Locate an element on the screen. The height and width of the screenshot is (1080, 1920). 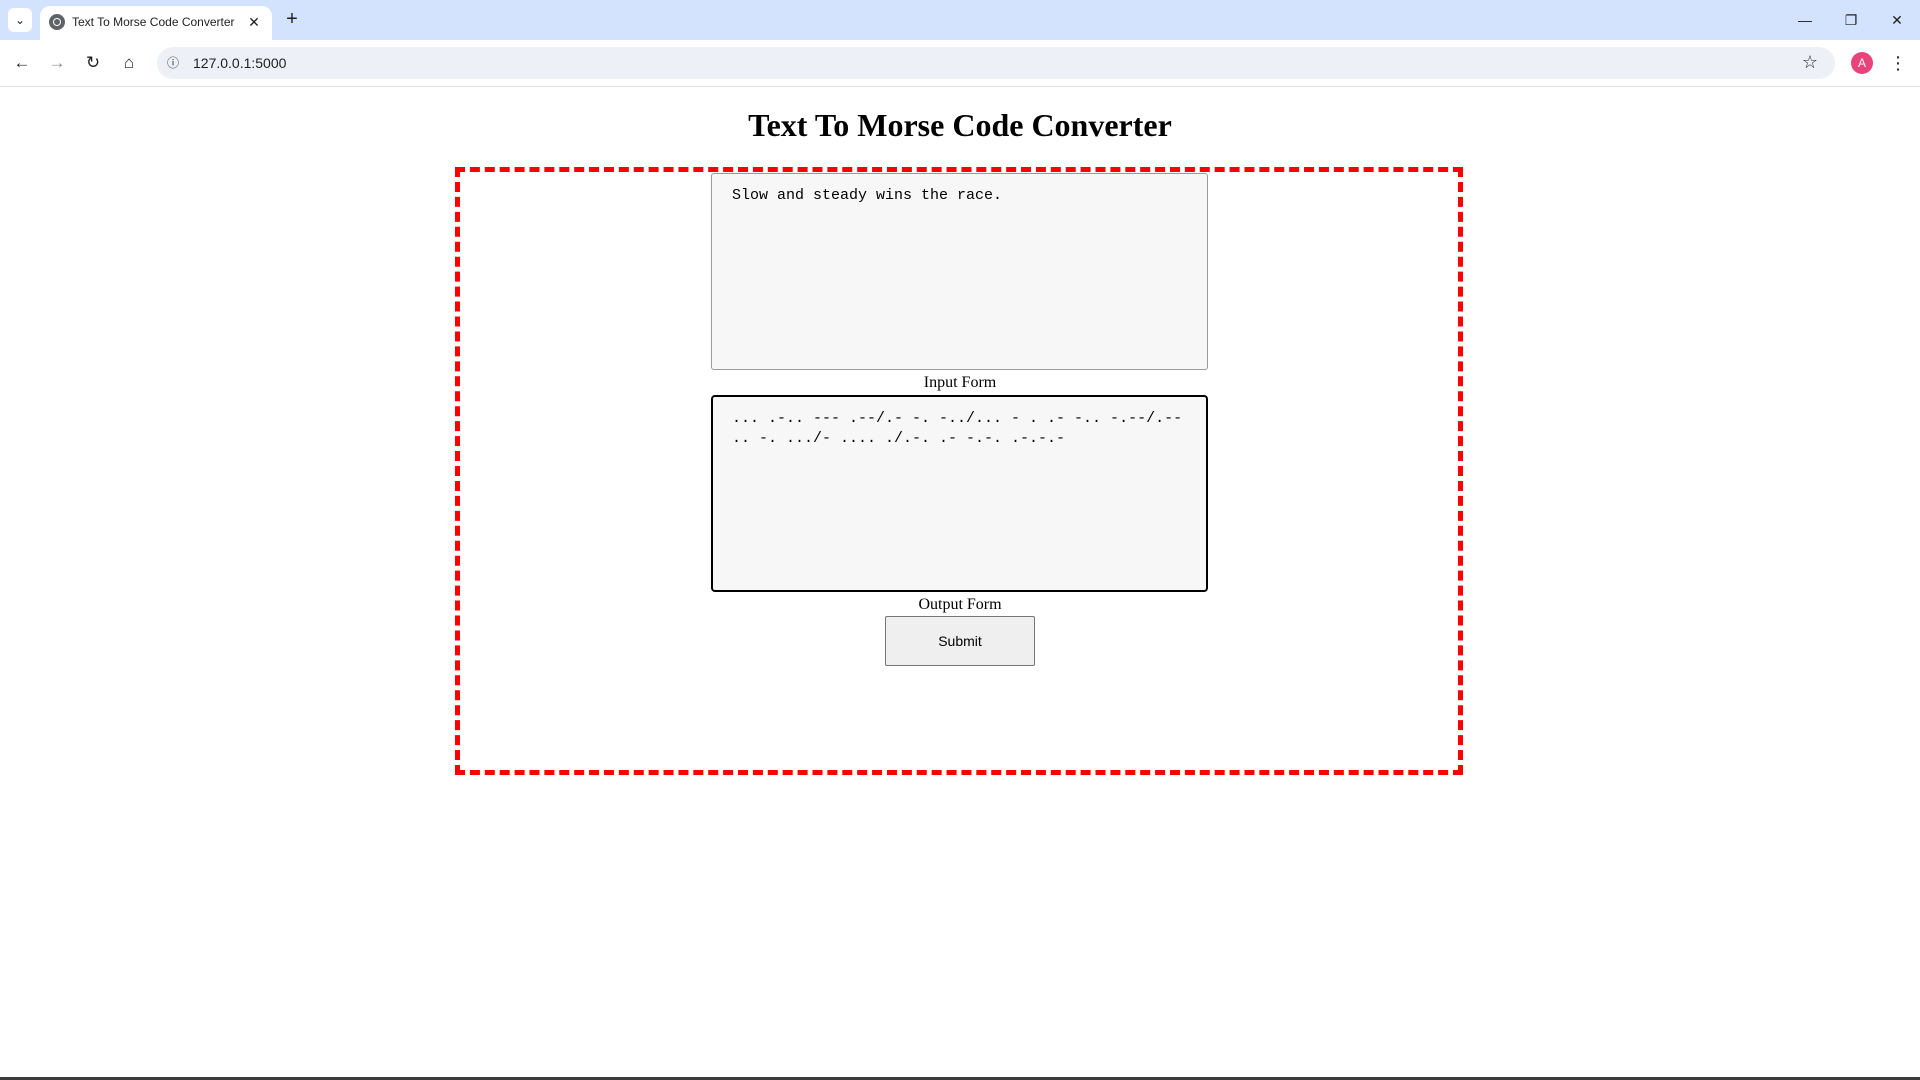
restore-icon: ❐ is located at coordinates (1851, 20).